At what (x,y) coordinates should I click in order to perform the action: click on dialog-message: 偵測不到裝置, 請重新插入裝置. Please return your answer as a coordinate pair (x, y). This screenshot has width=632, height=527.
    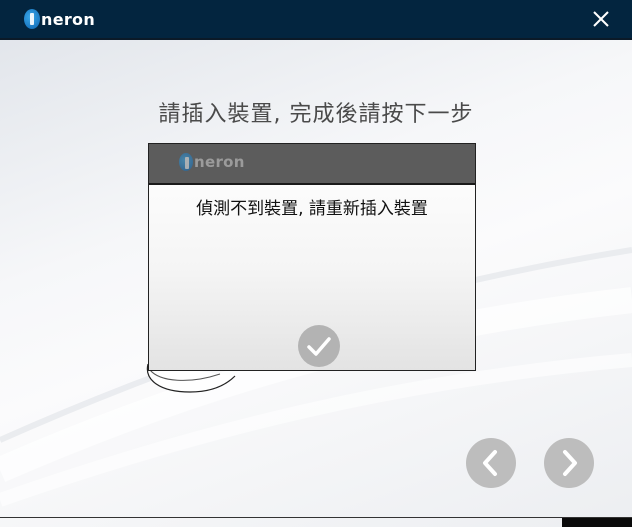
    Looking at the image, I should click on (312, 209).